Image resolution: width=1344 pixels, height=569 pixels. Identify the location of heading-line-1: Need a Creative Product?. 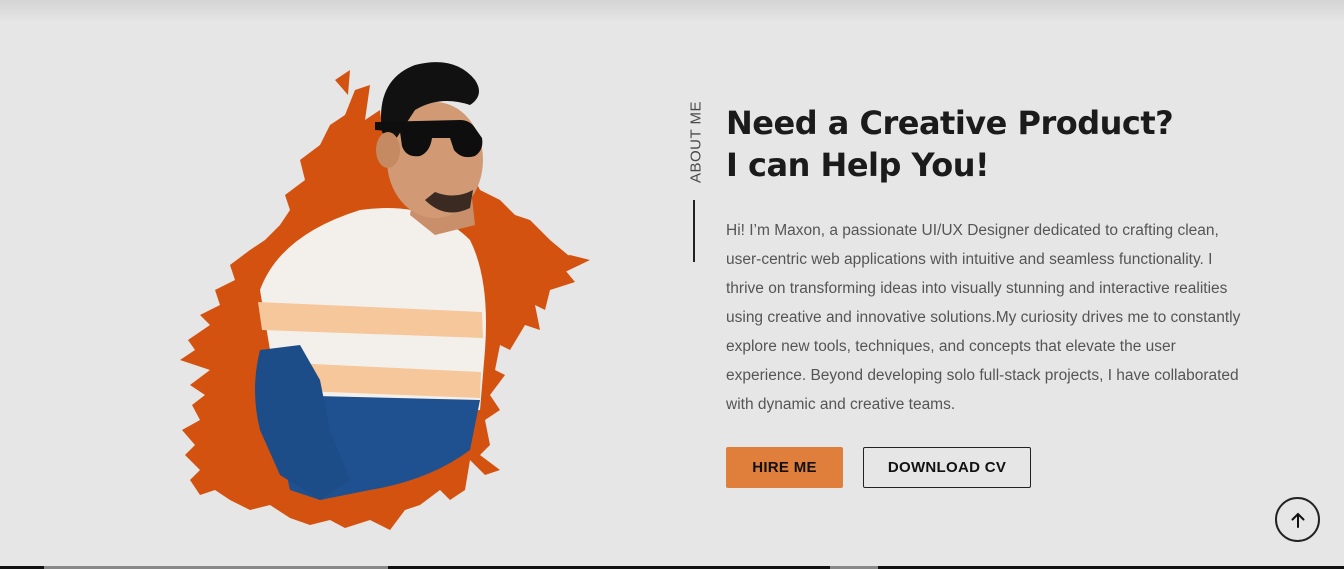
(950, 123).